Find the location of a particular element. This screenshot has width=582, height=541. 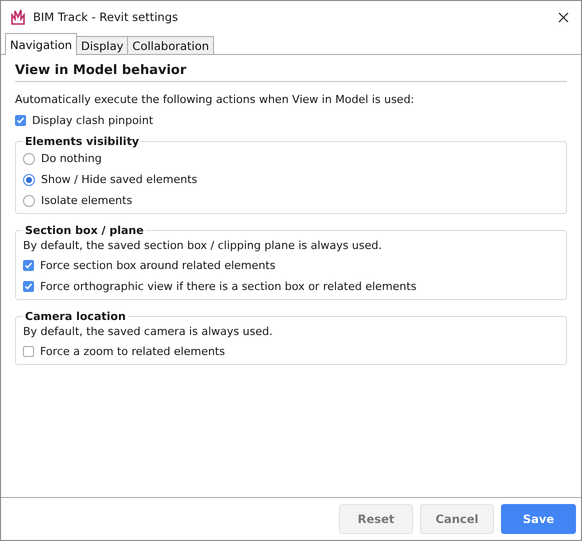

tab: Display is located at coordinates (102, 45).